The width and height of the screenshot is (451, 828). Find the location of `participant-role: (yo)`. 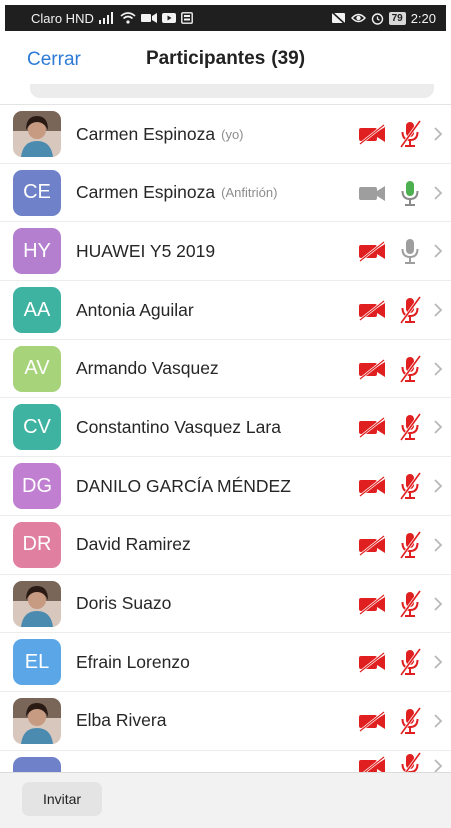

participant-role: (yo) is located at coordinates (232, 134).